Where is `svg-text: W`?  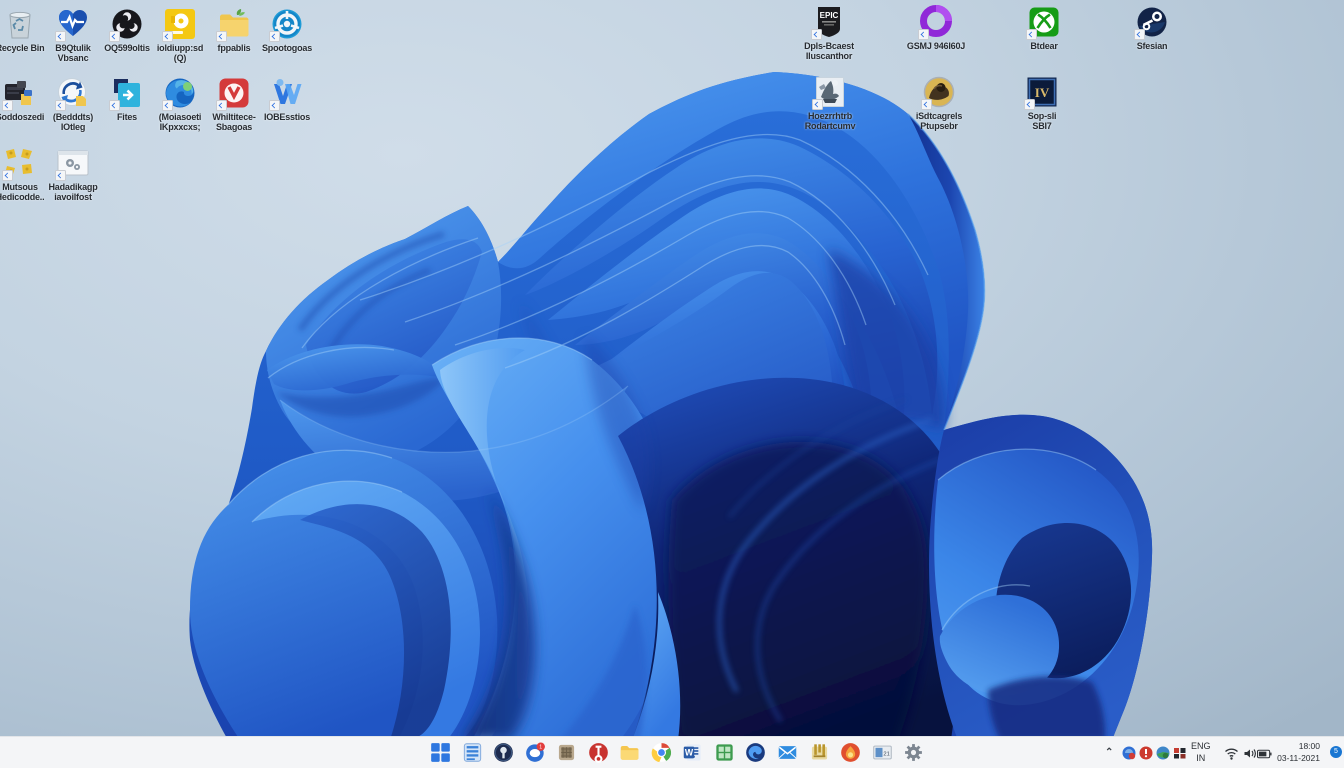
svg-text: W is located at coordinates (689, 752).